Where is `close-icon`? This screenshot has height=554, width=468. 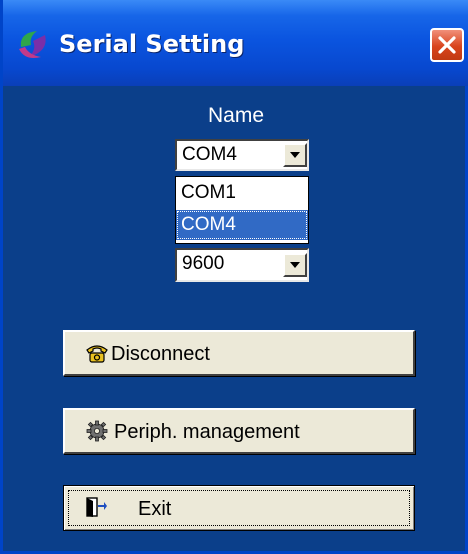 close-icon is located at coordinates (447, 45).